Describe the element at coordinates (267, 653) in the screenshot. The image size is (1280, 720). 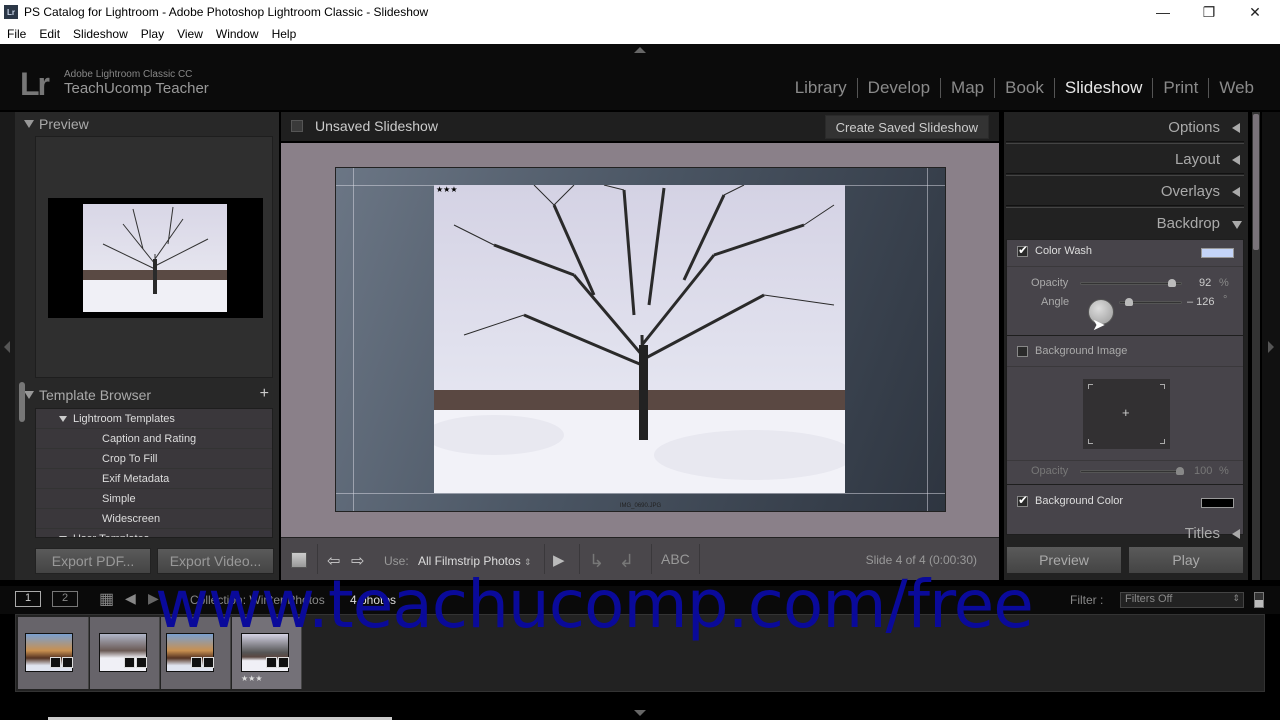
I see `filmstrip-cell-selected: ★★★` at that location.